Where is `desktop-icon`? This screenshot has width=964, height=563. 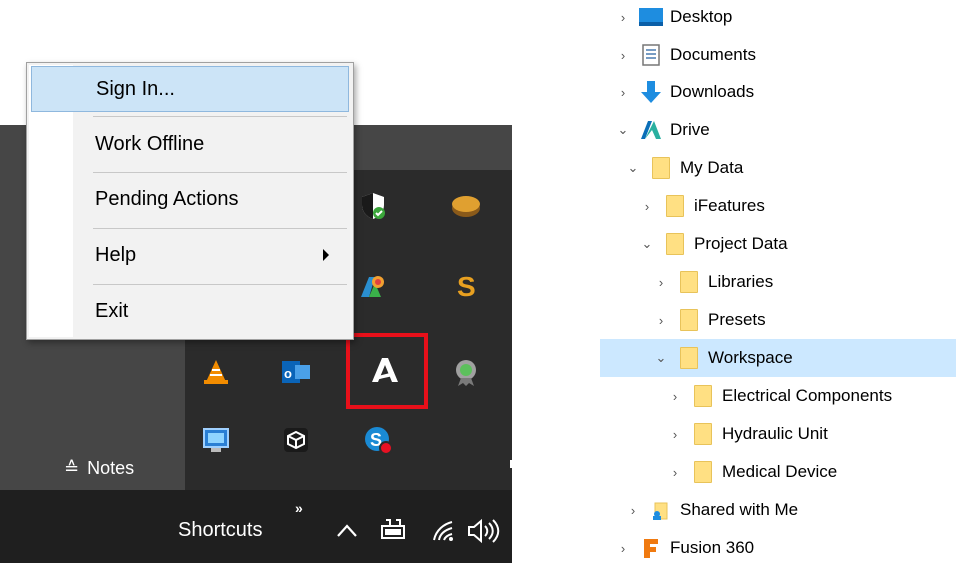
desktop-icon is located at coordinates (651, 17).